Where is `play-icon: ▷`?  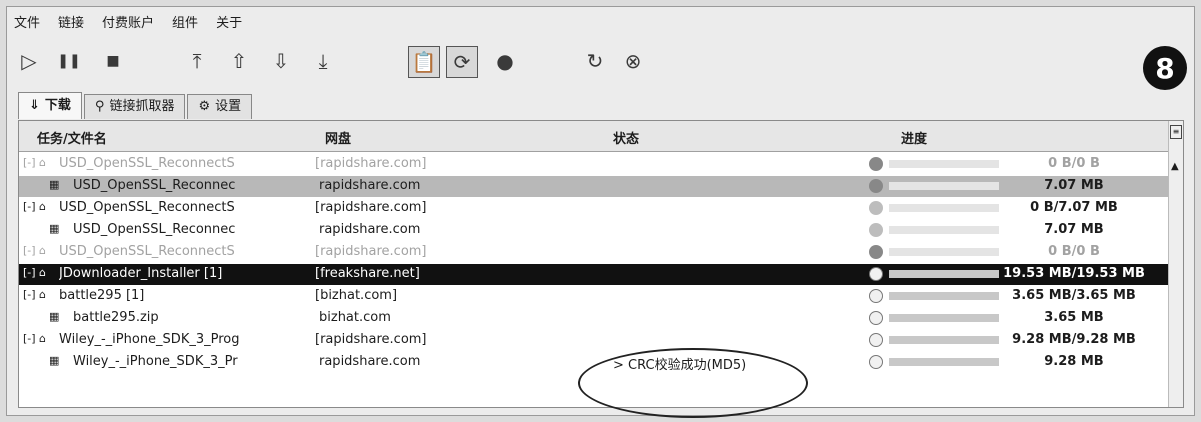 play-icon: ▷ is located at coordinates (29, 61).